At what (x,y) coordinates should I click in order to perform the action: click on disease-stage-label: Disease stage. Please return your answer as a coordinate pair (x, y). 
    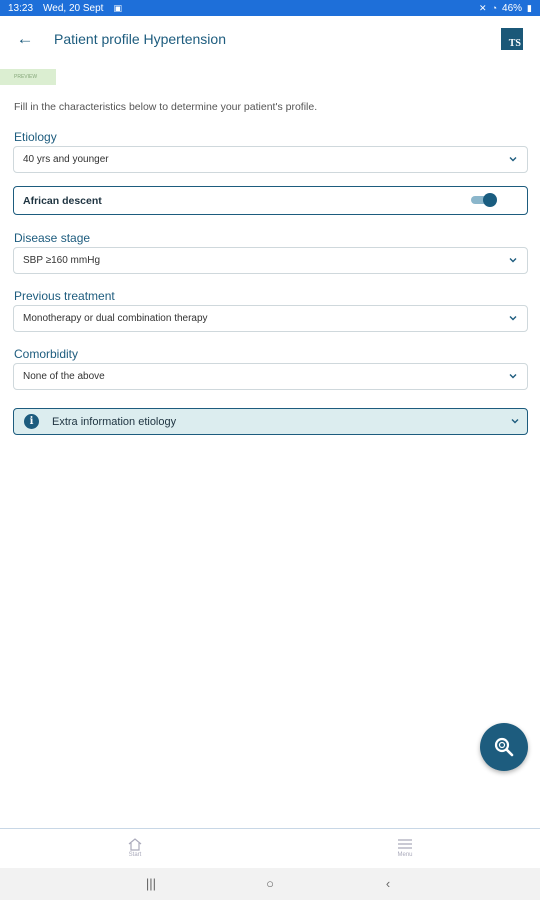
    Looking at the image, I should click on (52, 238).